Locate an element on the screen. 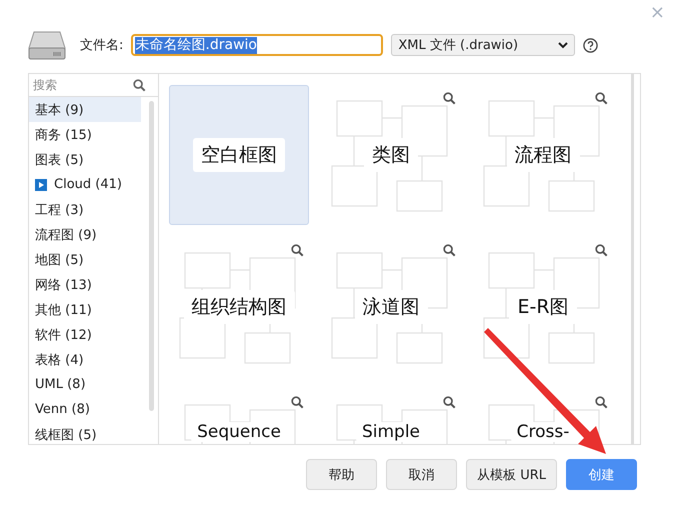 The height and width of the screenshot is (510, 673). template-label: 组织结构图 is located at coordinates (239, 307).